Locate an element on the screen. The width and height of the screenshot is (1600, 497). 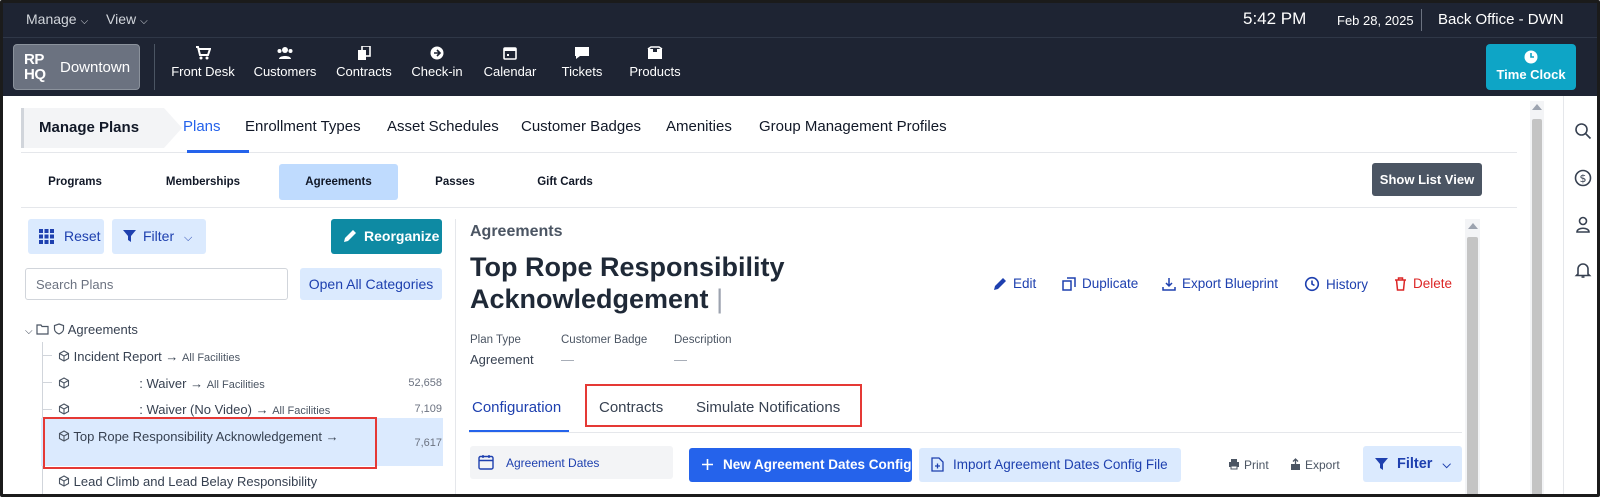
tab-asset-schedules: Asset Schedules is located at coordinates (443, 126).